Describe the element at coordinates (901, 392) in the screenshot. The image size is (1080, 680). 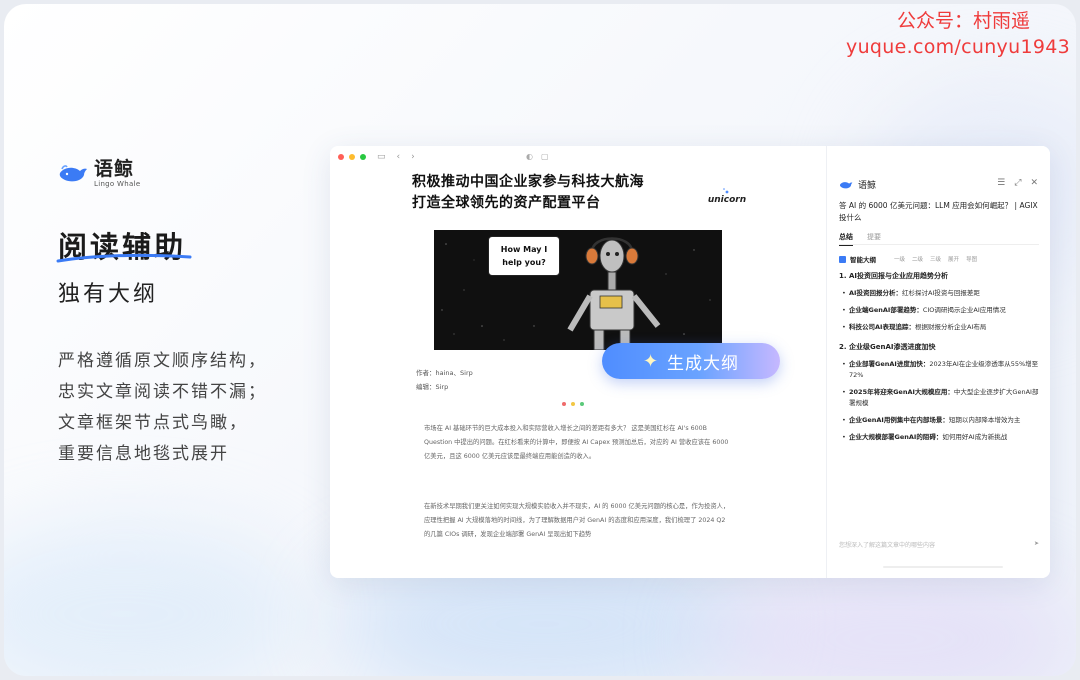
I see `outline-item-key: 2025年将迎来GenAI大规模应用：` at that location.